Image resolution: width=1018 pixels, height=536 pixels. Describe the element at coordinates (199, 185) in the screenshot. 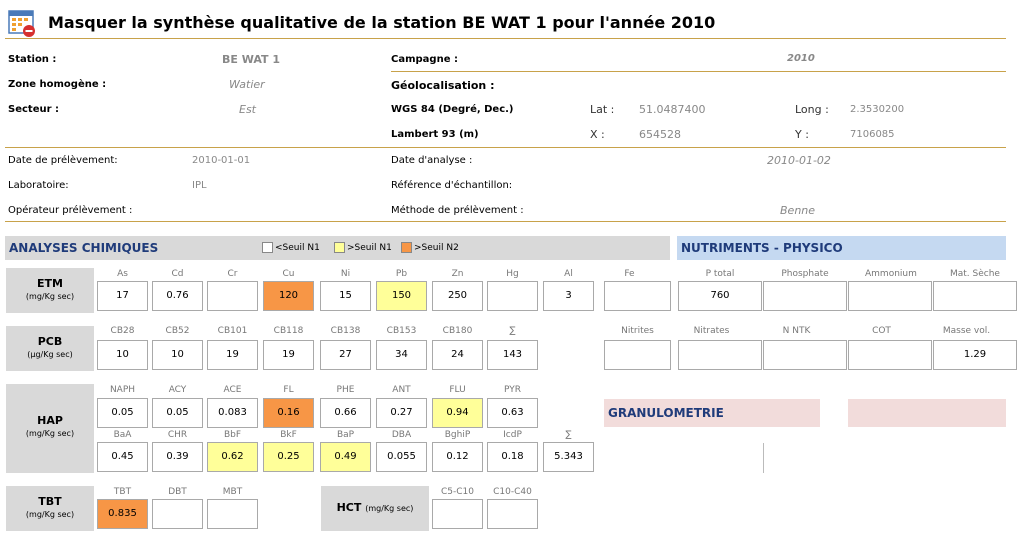

I see `labo-value: IPL` at that location.